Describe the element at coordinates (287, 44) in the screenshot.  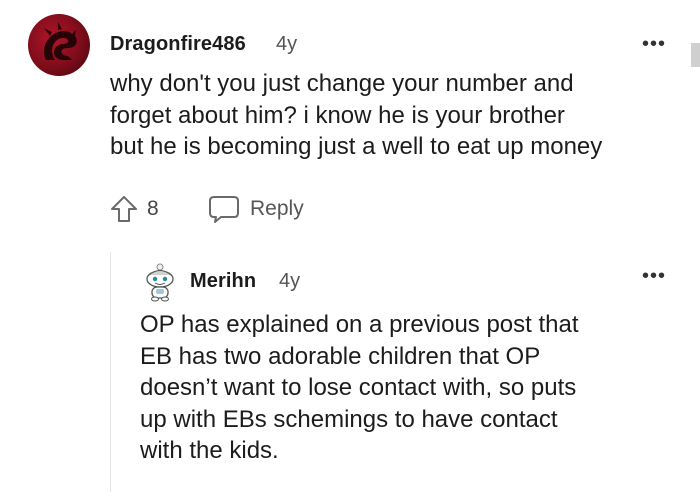
I see `comment-age: 4y` at that location.